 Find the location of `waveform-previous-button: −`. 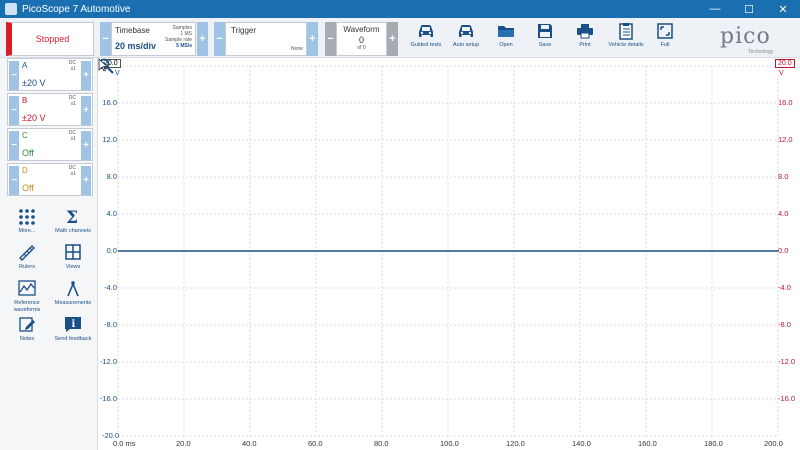

waveform-previous-button: − is located at coordinates (330, 39).